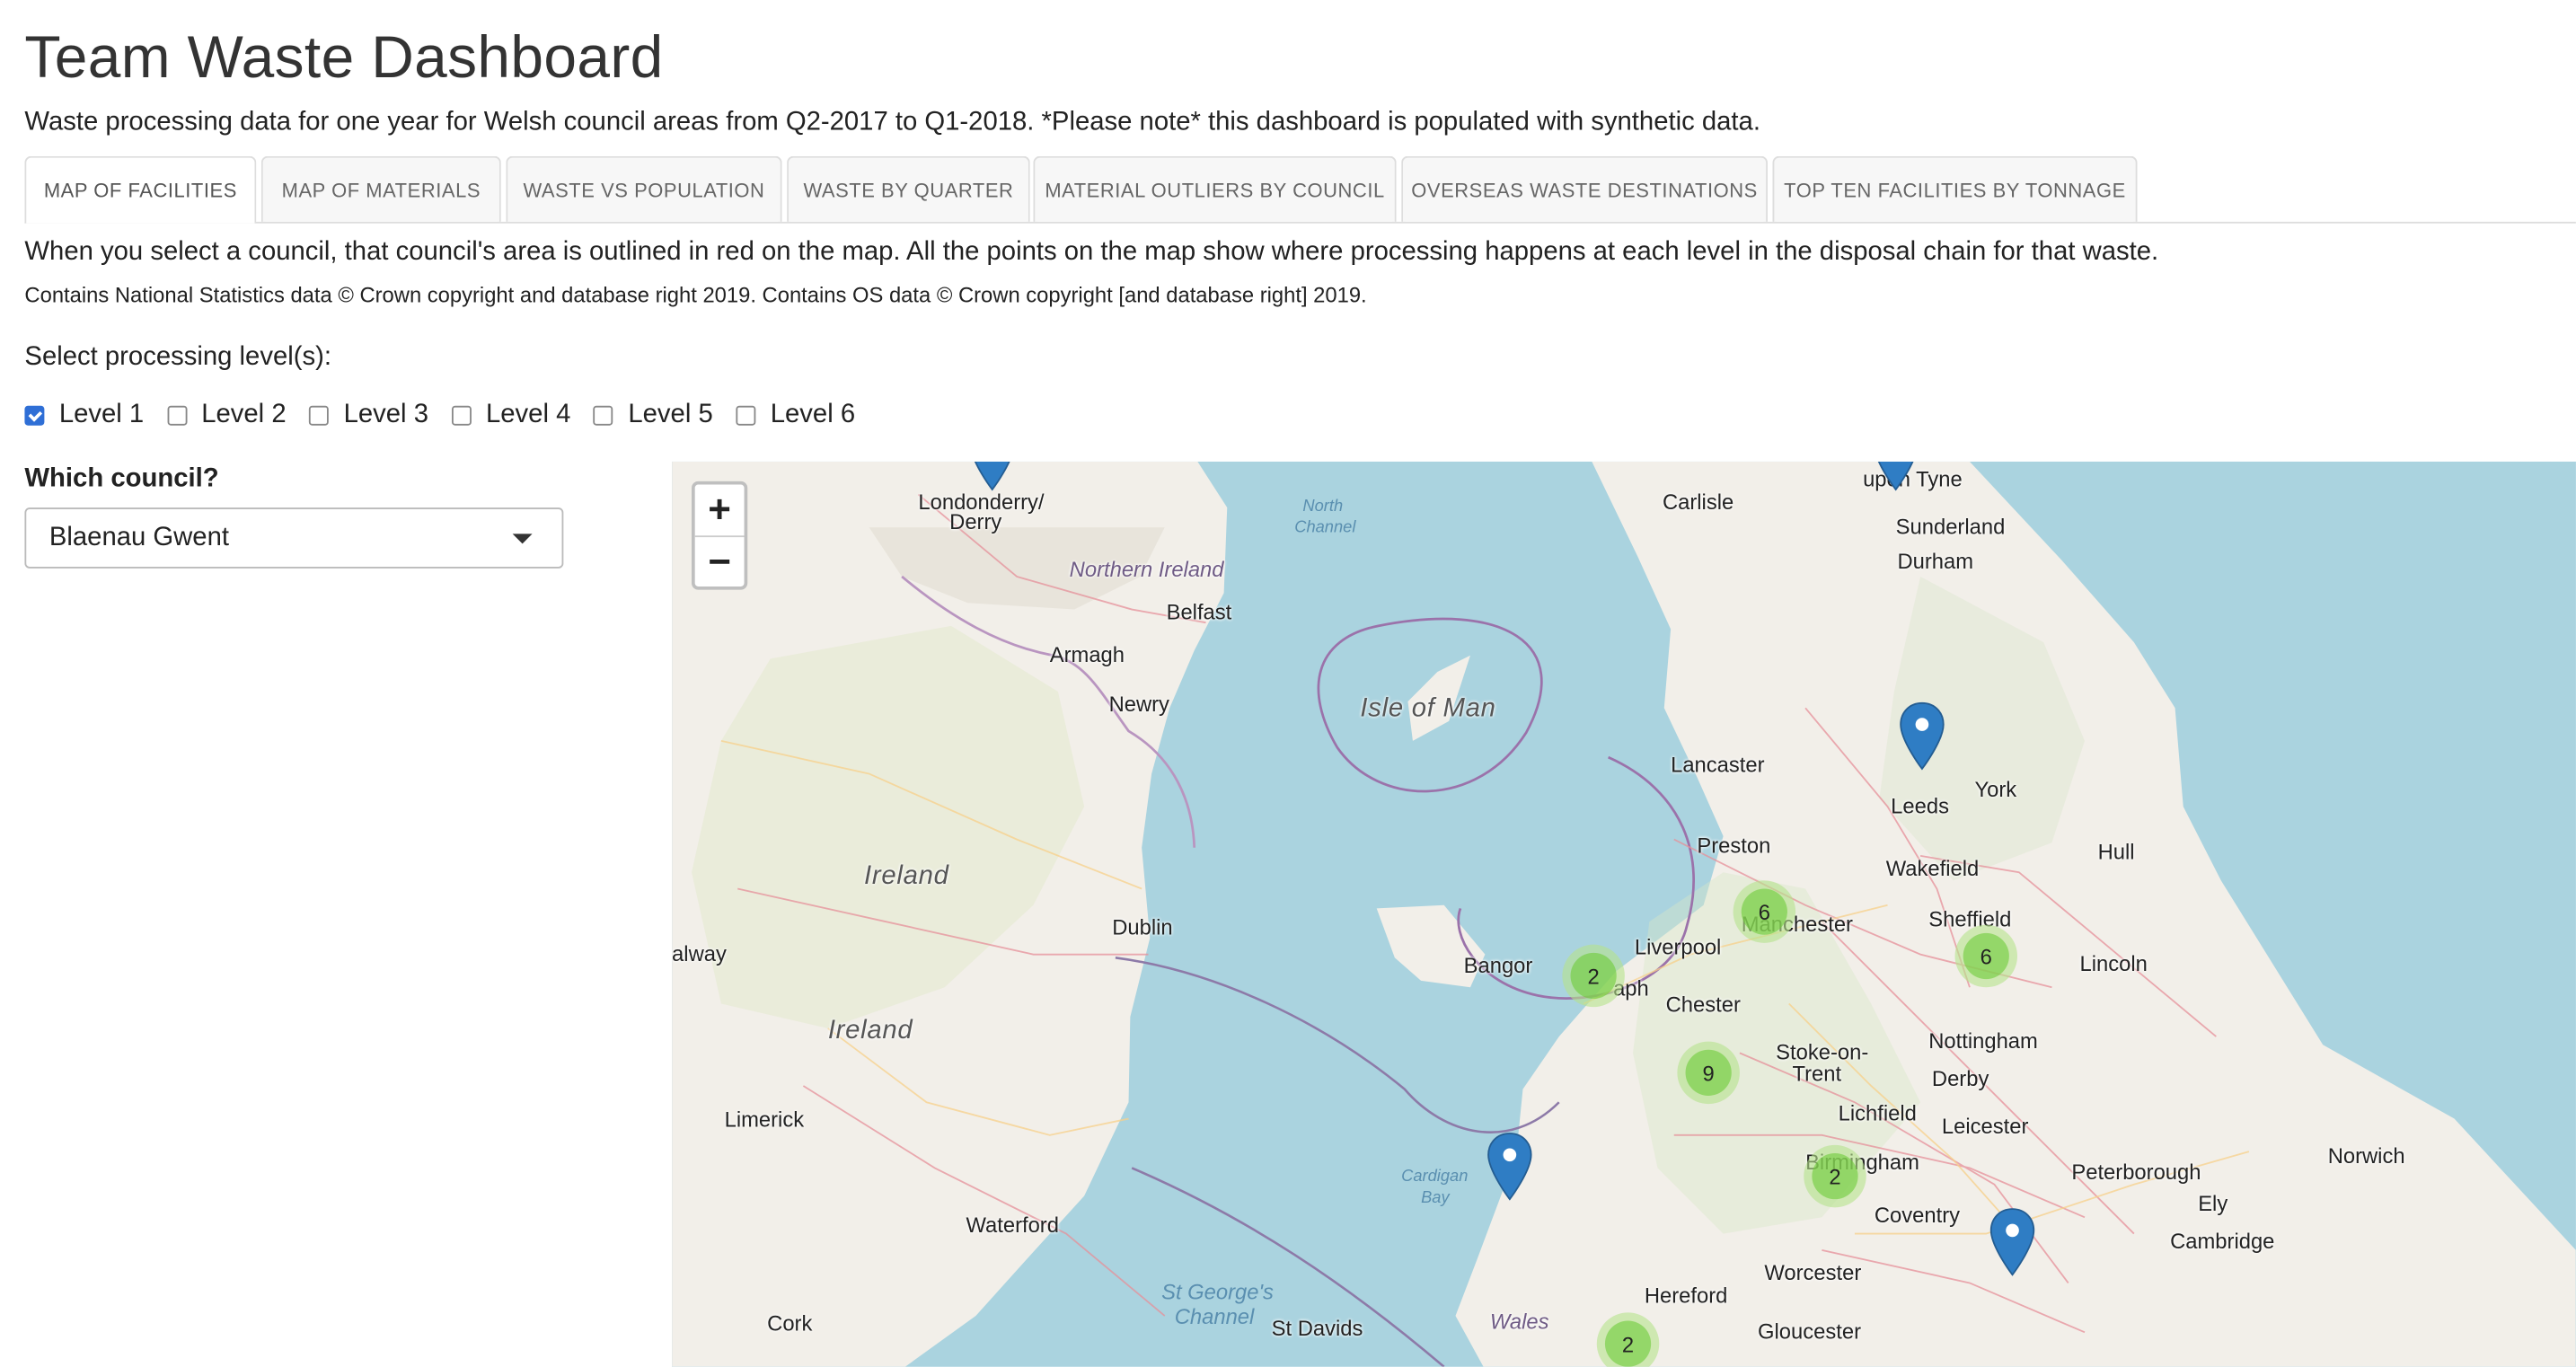 This screenshot has height=1367, width=2576. Describe the element at coordinates (1813, 1272) in the screenshot. I see `map-label-worcester: Worcester` at that location.